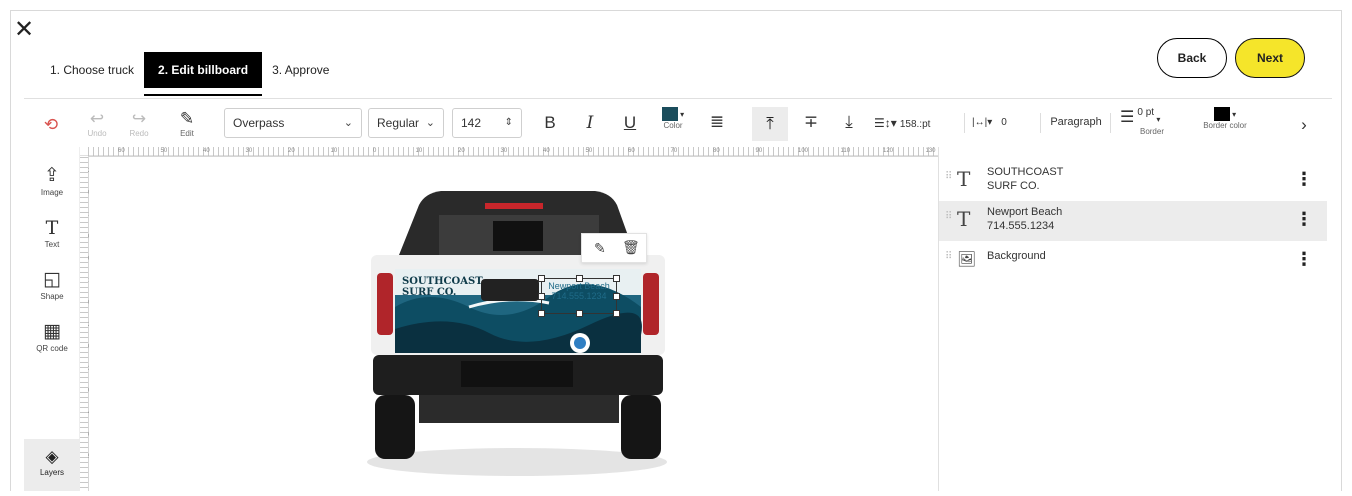  I want to click on element-popover: ✎ 🗑, so click(614, 248).